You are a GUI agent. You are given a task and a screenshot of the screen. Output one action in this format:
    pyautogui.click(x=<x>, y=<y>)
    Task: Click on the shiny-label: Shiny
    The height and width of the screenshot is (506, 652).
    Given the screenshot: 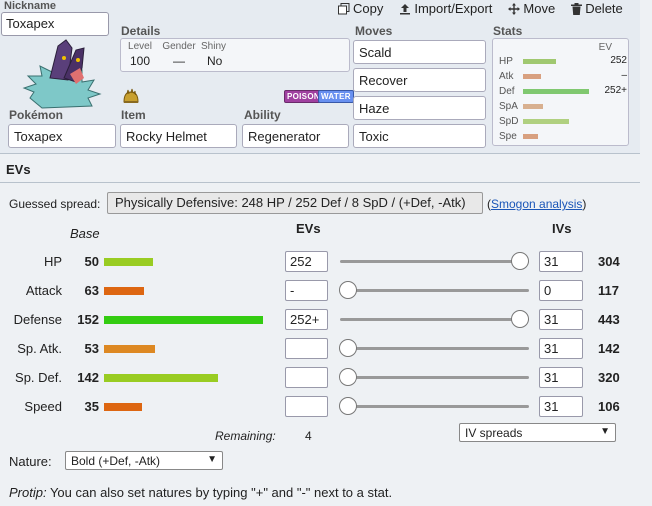 What is the action you would take?
    pyautogui.click(x=214, y=46)
    